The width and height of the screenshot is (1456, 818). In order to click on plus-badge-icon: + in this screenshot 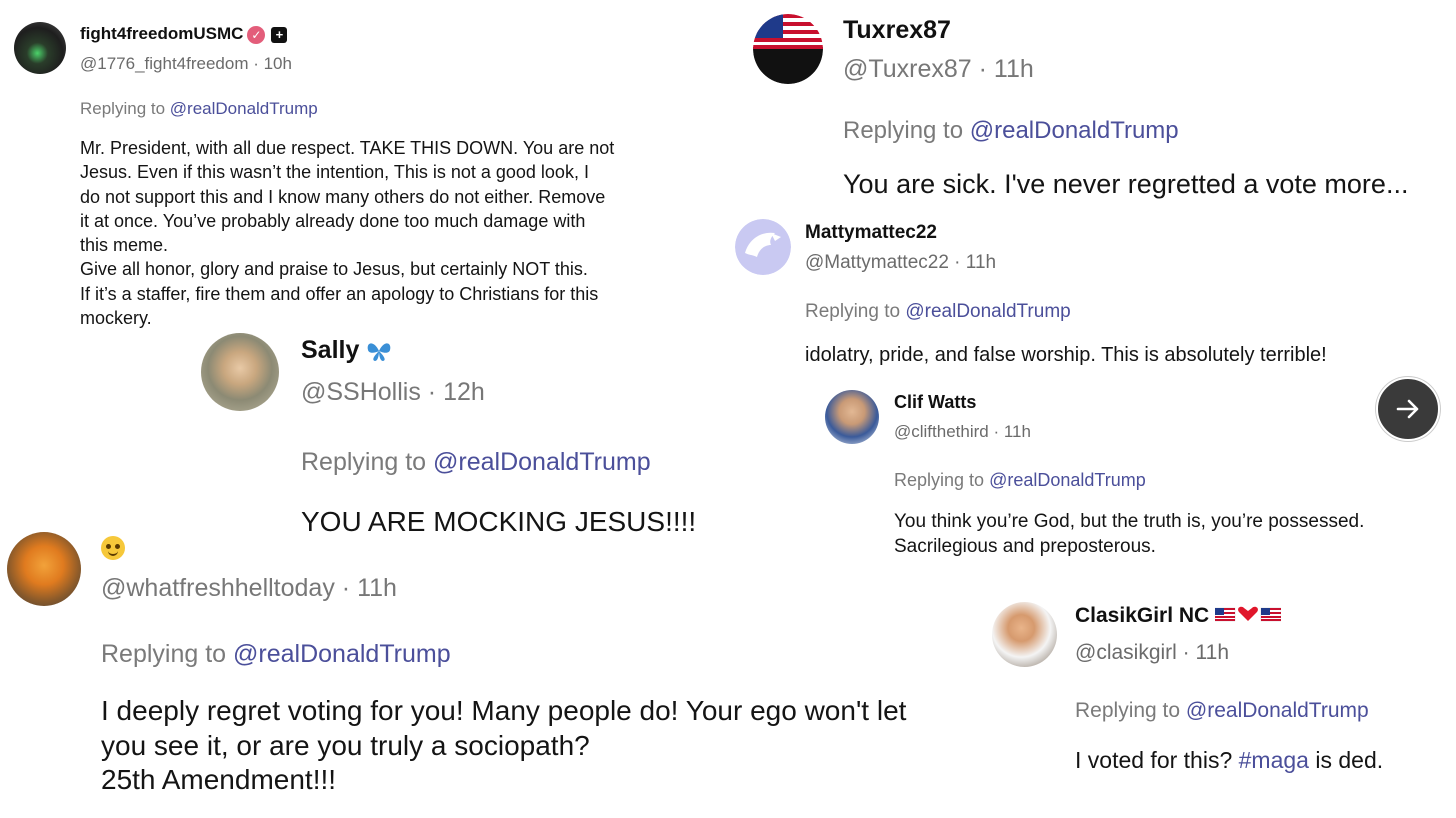, I will do `click(279, 34)`.